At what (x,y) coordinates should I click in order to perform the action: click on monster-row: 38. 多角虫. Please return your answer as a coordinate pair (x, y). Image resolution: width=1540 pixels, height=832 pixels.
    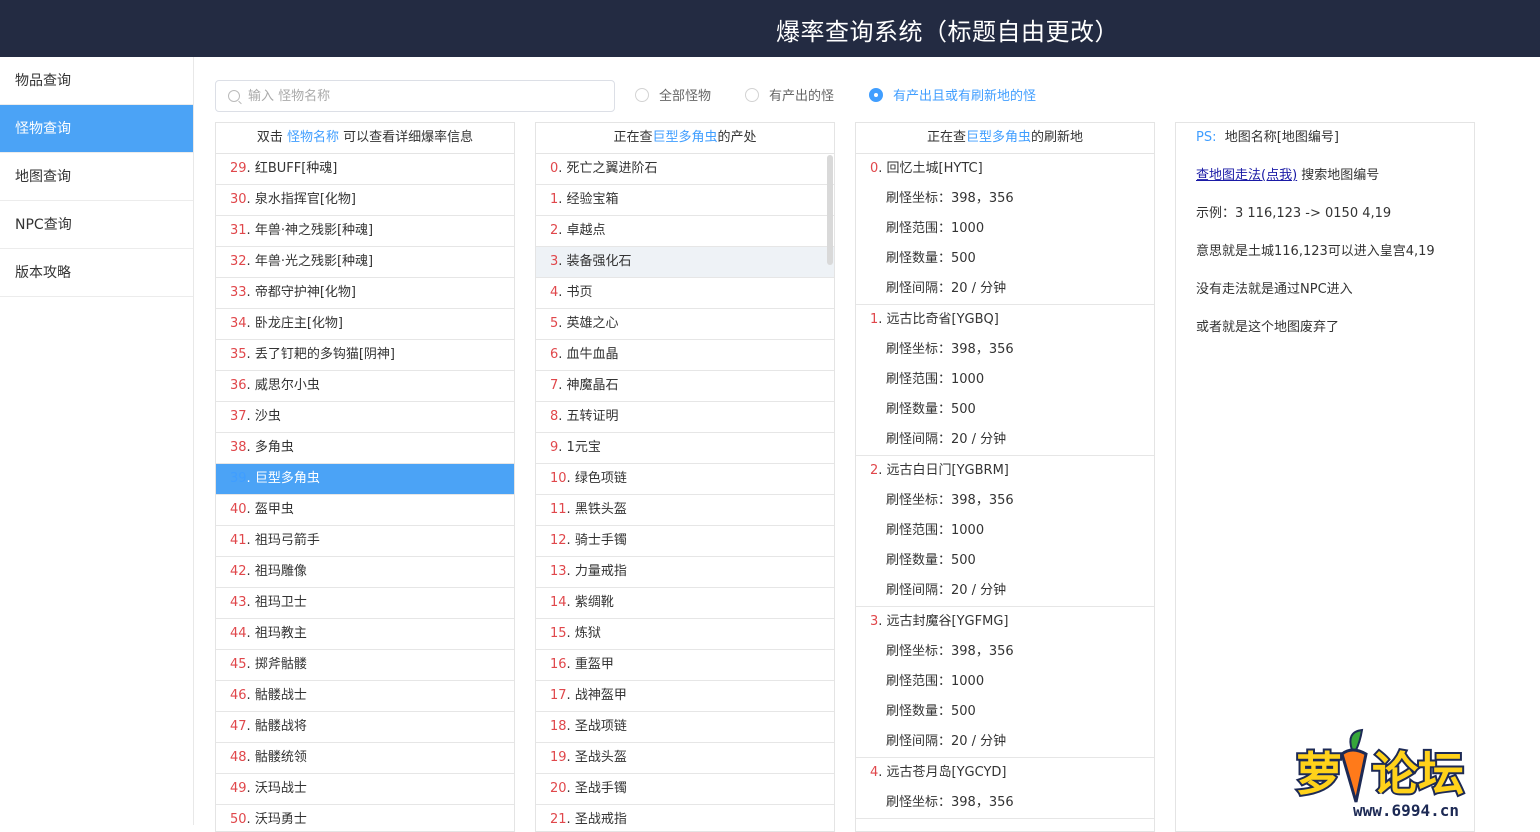
    Looking at the image, I should click on (365, 448).